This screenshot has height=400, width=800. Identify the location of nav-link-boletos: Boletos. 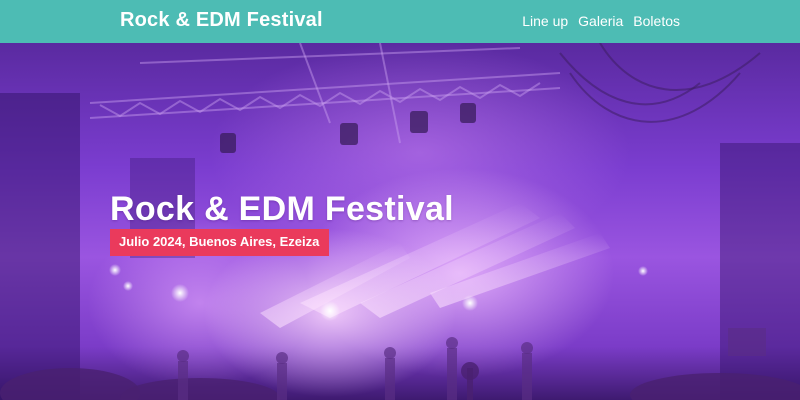
(656, 21).